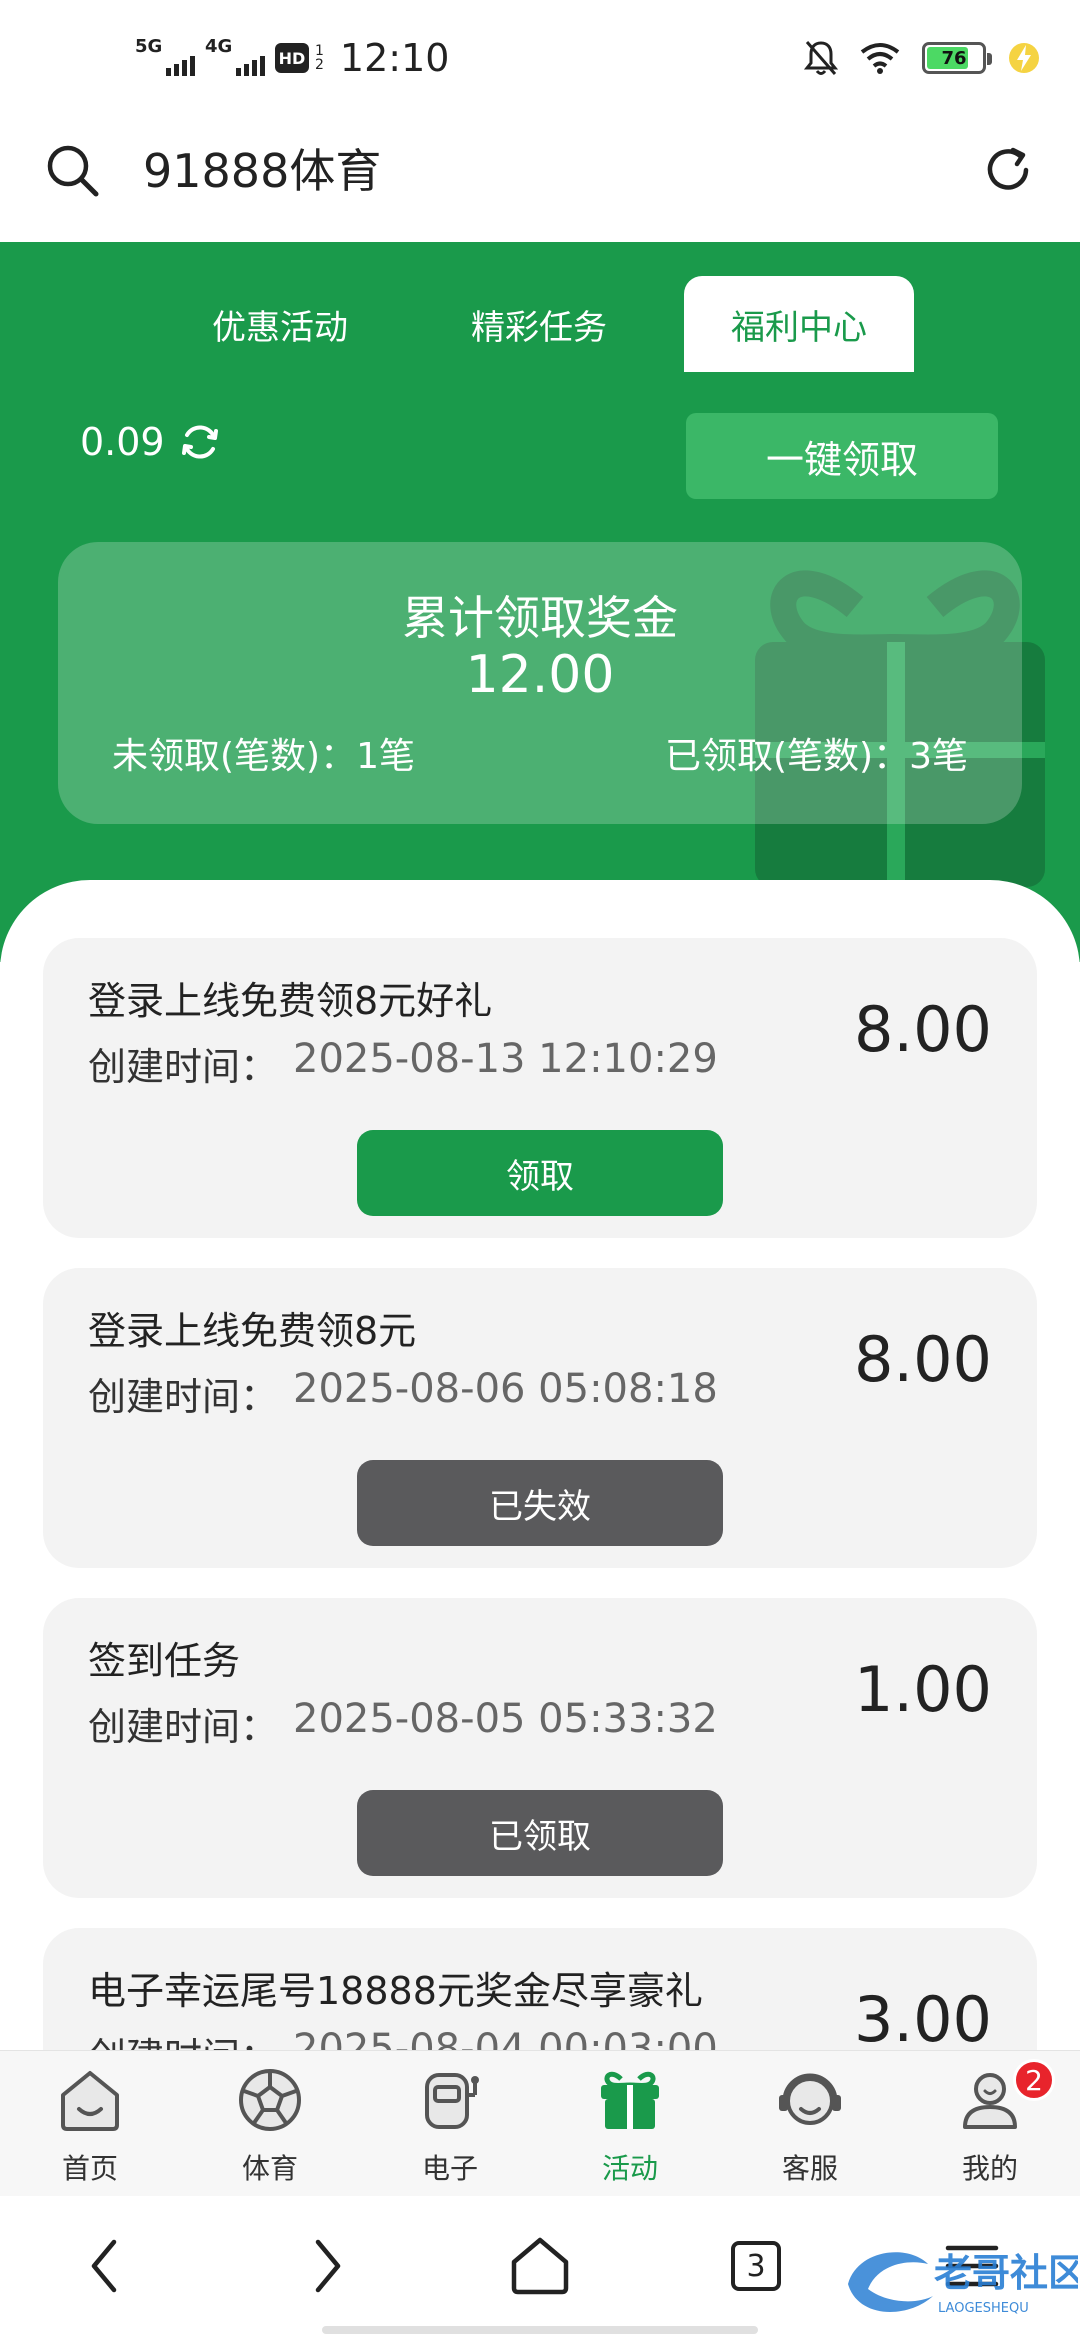  What do you see at coordinates (540, 2330) in the screenshot?
I see `home-indicator` at bounding box center [540, 2330].